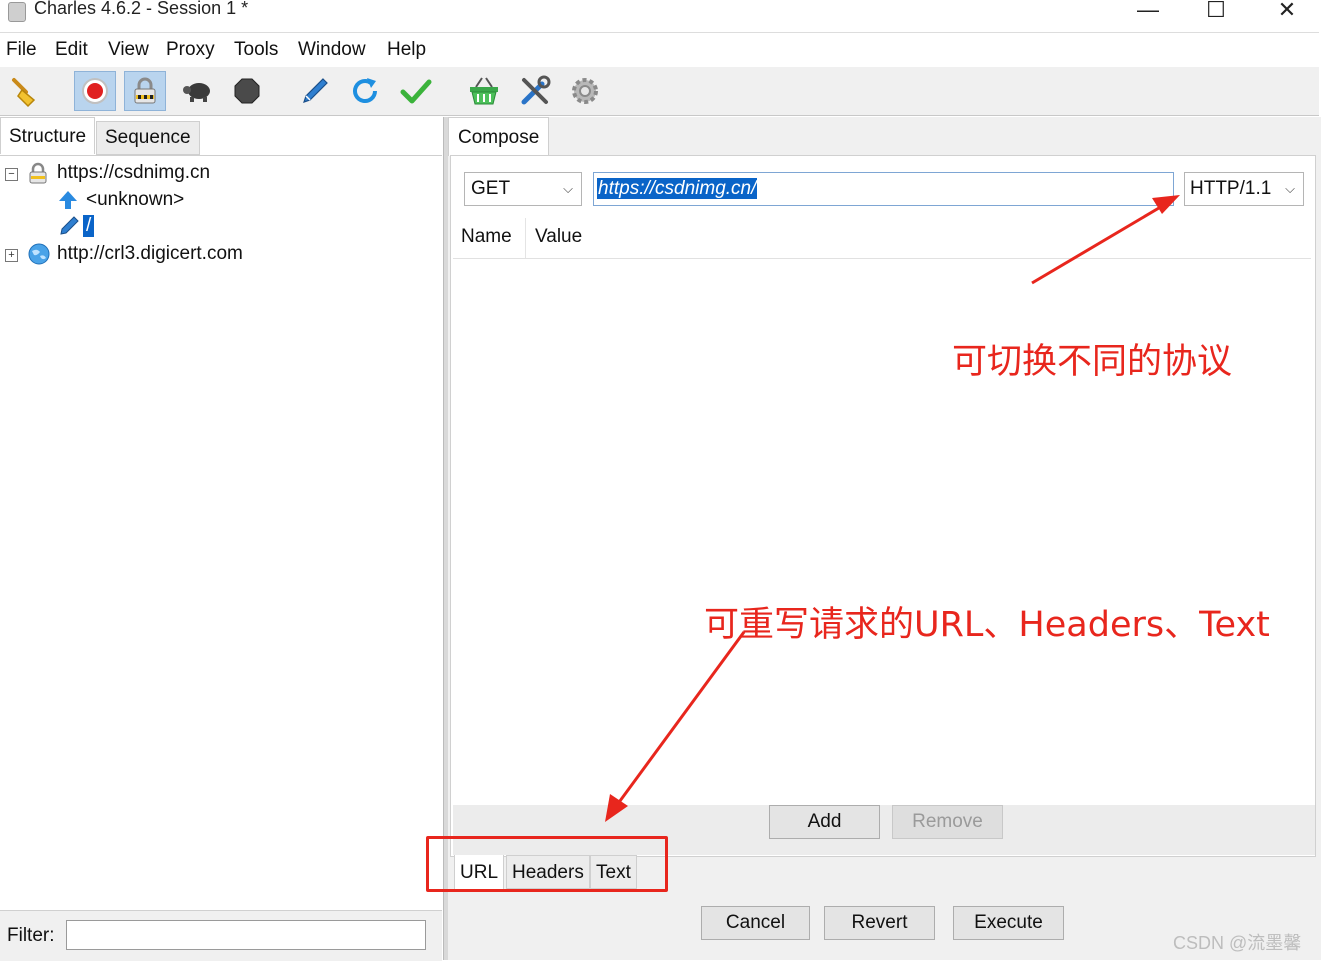 Image resolution: width=1321 pixels, height=961 pixels. What do you see at coordinates (547, 864) in the screenshot?
I see `annotation-highlight-box` at bounding box center [547, 864].